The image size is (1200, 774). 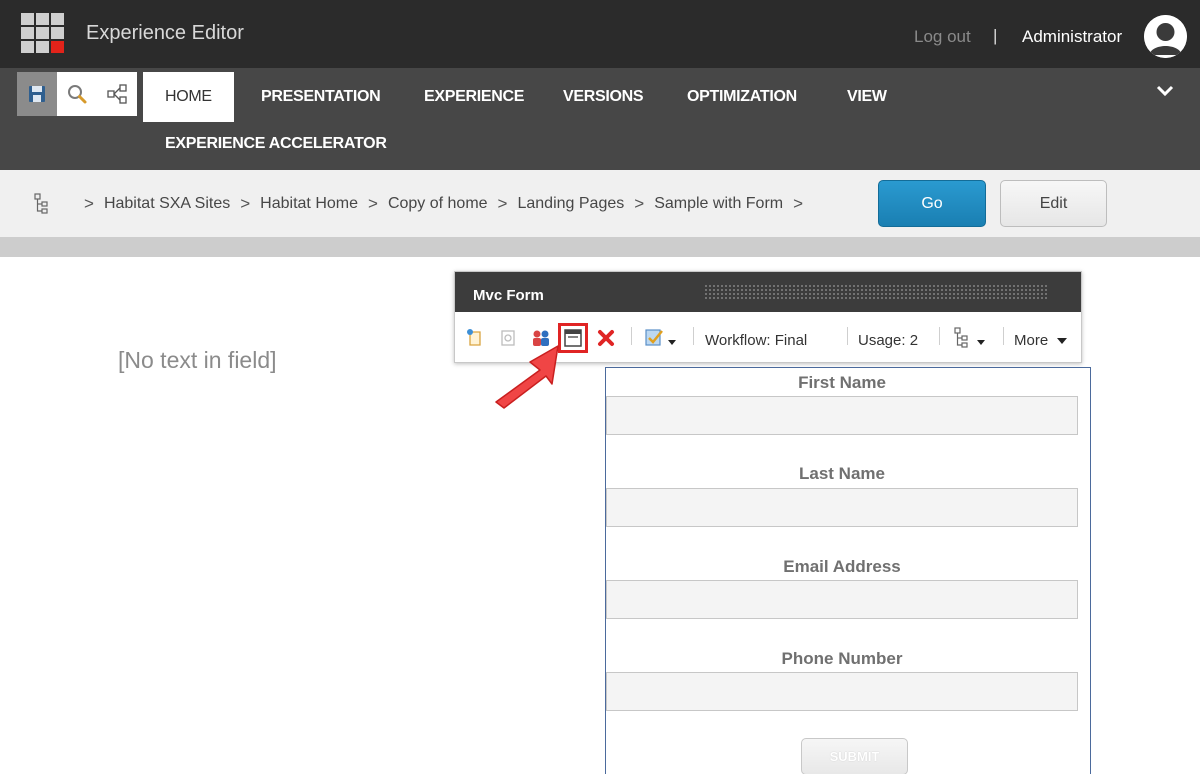 What do you see at coordinates (842, 473) in the screenshot?
I see `field-label-last-name: Last Name` at bounding box center [842, 473].